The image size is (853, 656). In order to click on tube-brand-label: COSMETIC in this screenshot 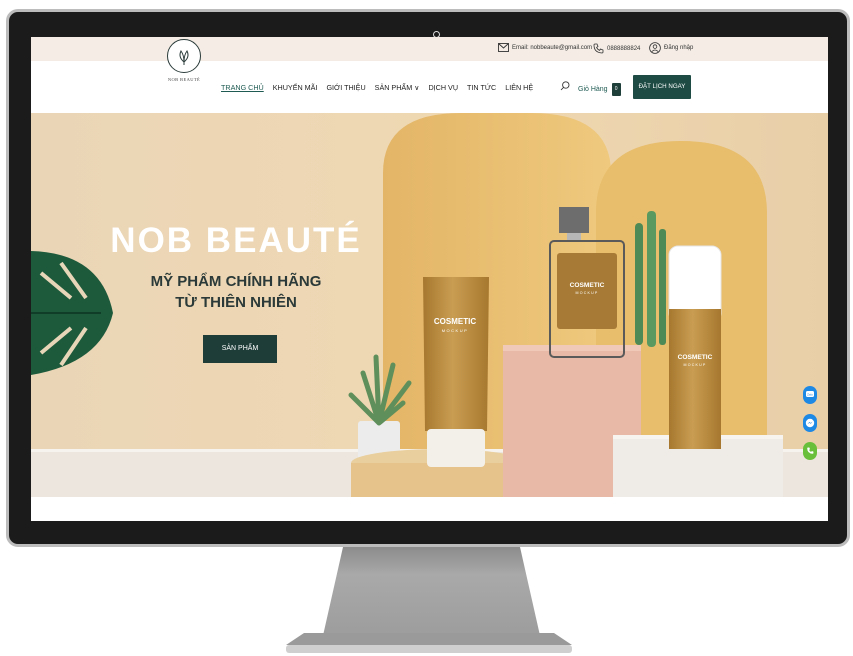, I will do `click(455, 321)`.